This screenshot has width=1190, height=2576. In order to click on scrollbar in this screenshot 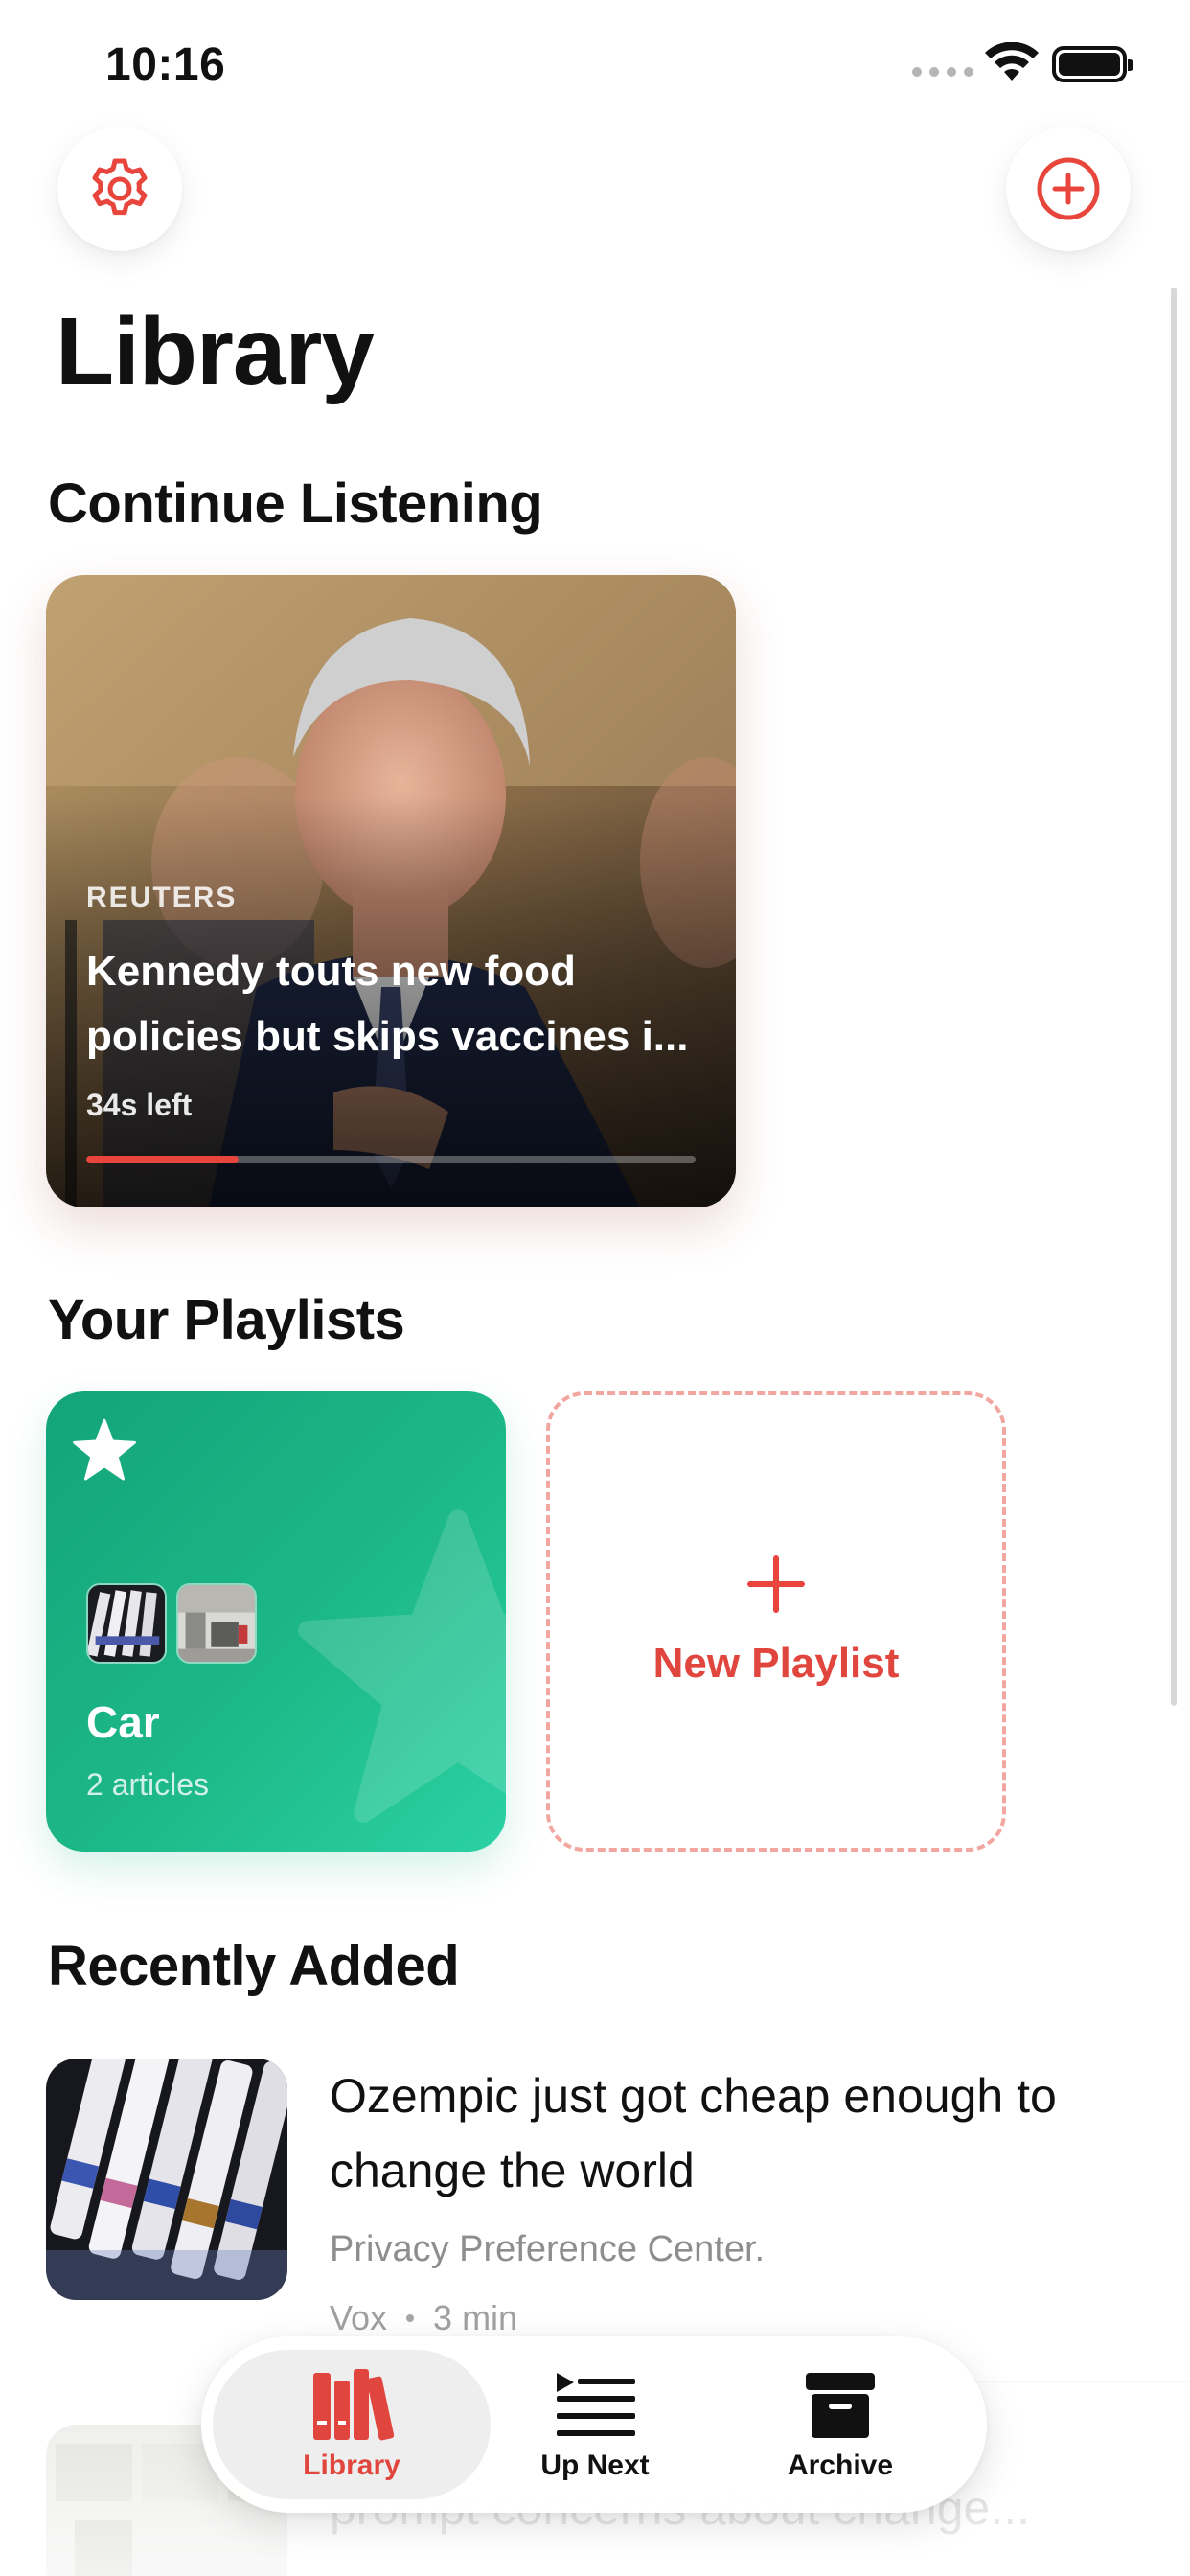, I will do `click(1174, 997)`.